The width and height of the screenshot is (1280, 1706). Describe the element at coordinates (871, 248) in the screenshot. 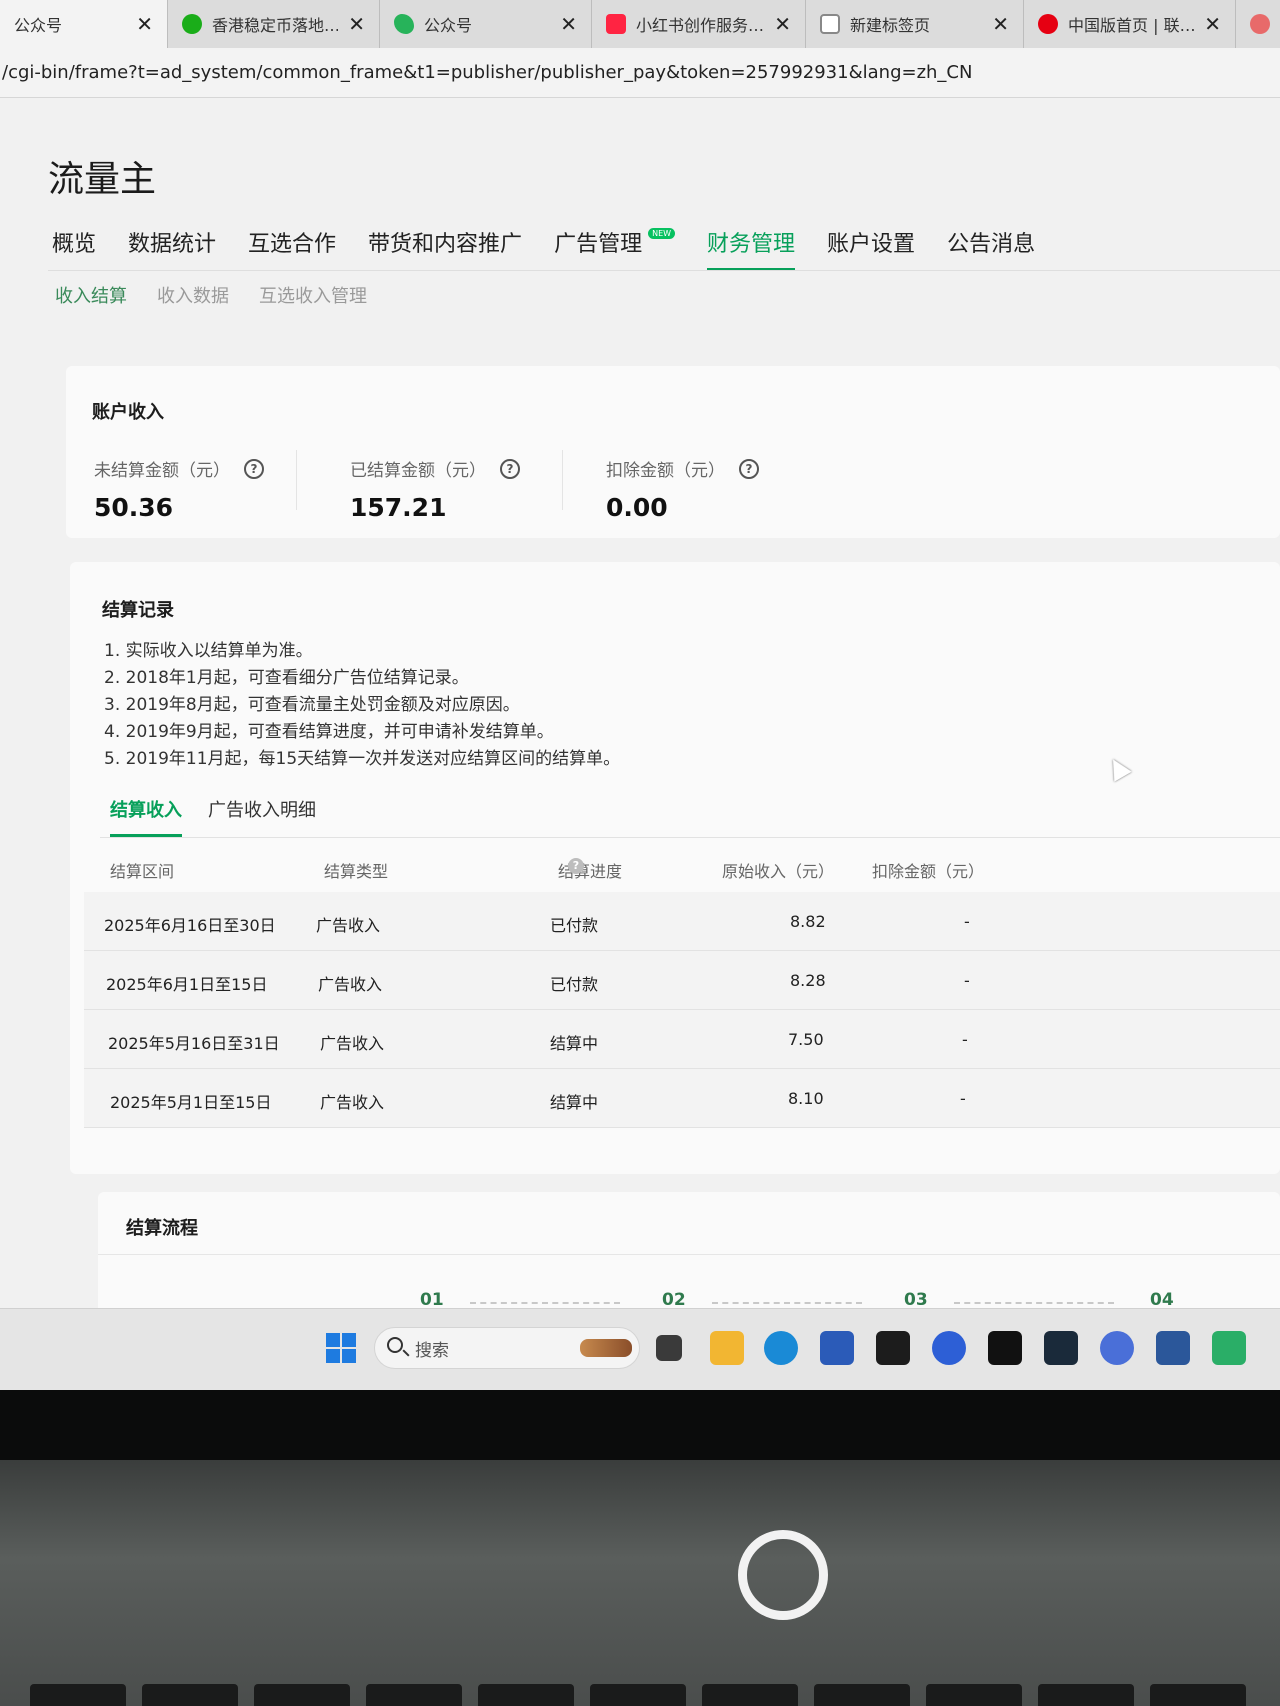

I see `nav-account-settings: 账户设置` at that location.